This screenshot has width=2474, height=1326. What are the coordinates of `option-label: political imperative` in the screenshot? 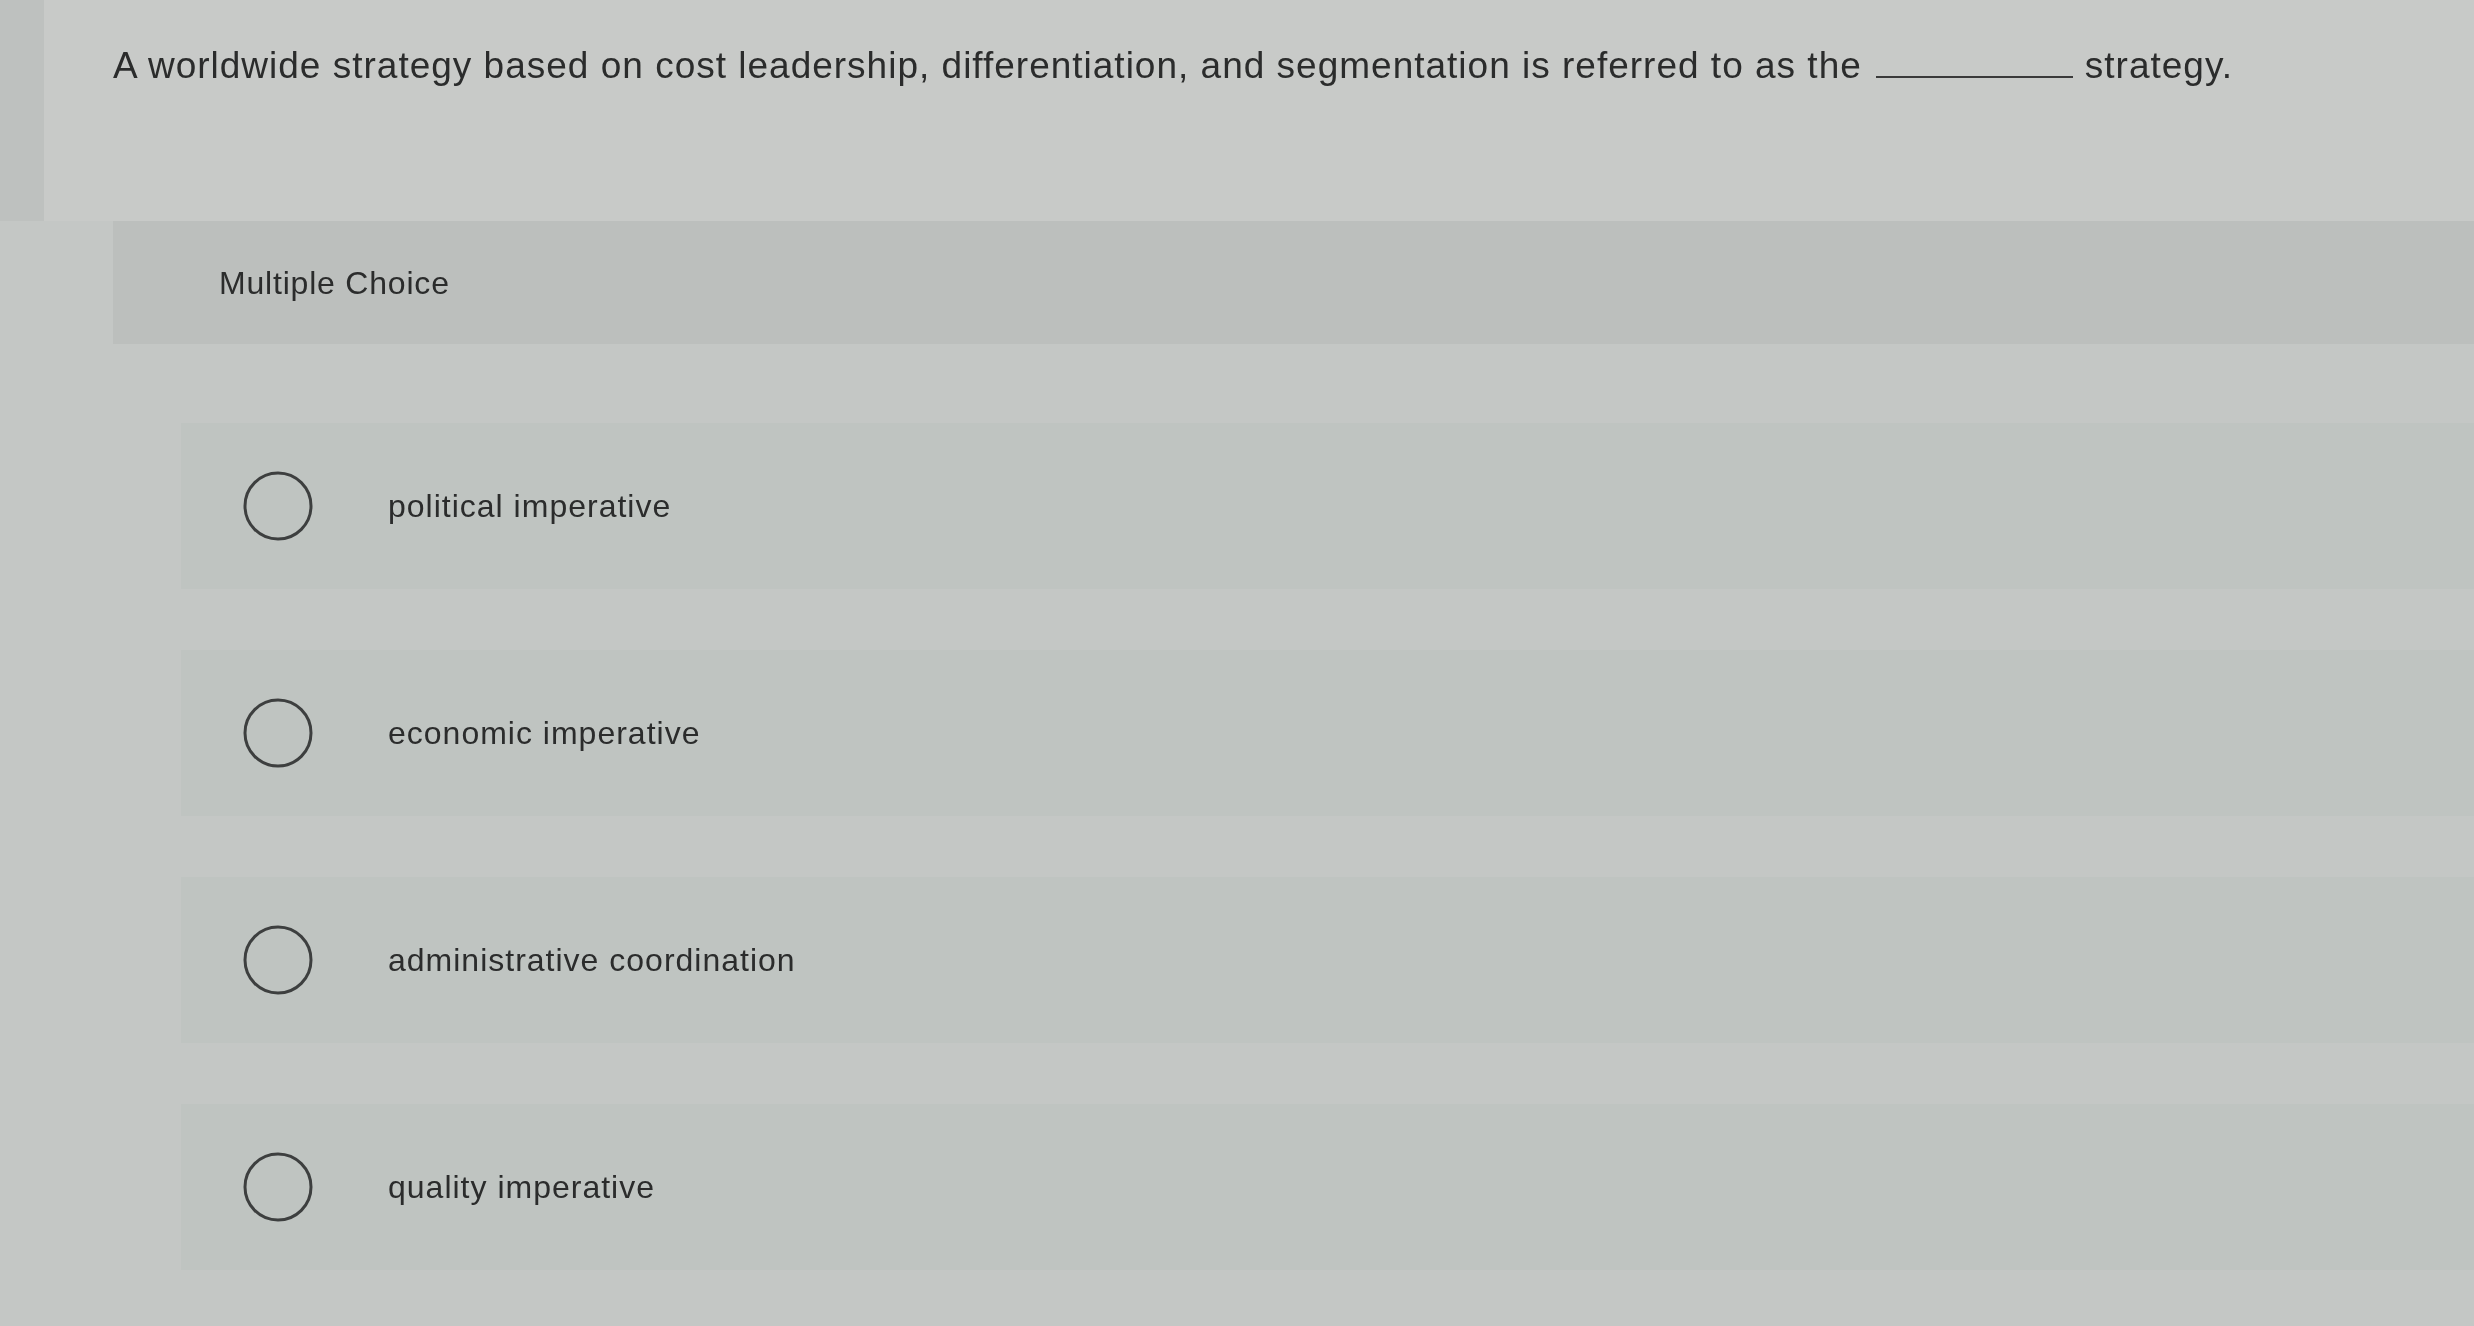 It's located at (530, 506).